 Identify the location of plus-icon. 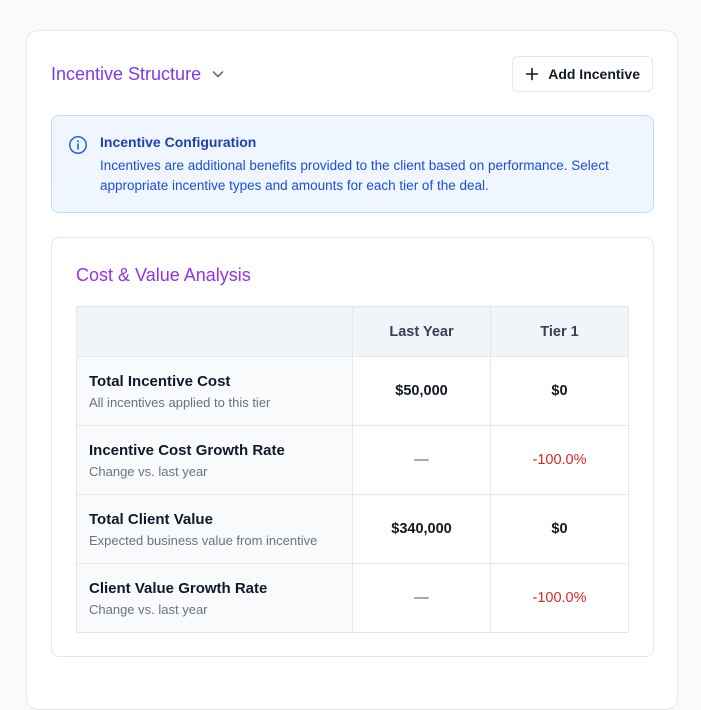
(532, 74).